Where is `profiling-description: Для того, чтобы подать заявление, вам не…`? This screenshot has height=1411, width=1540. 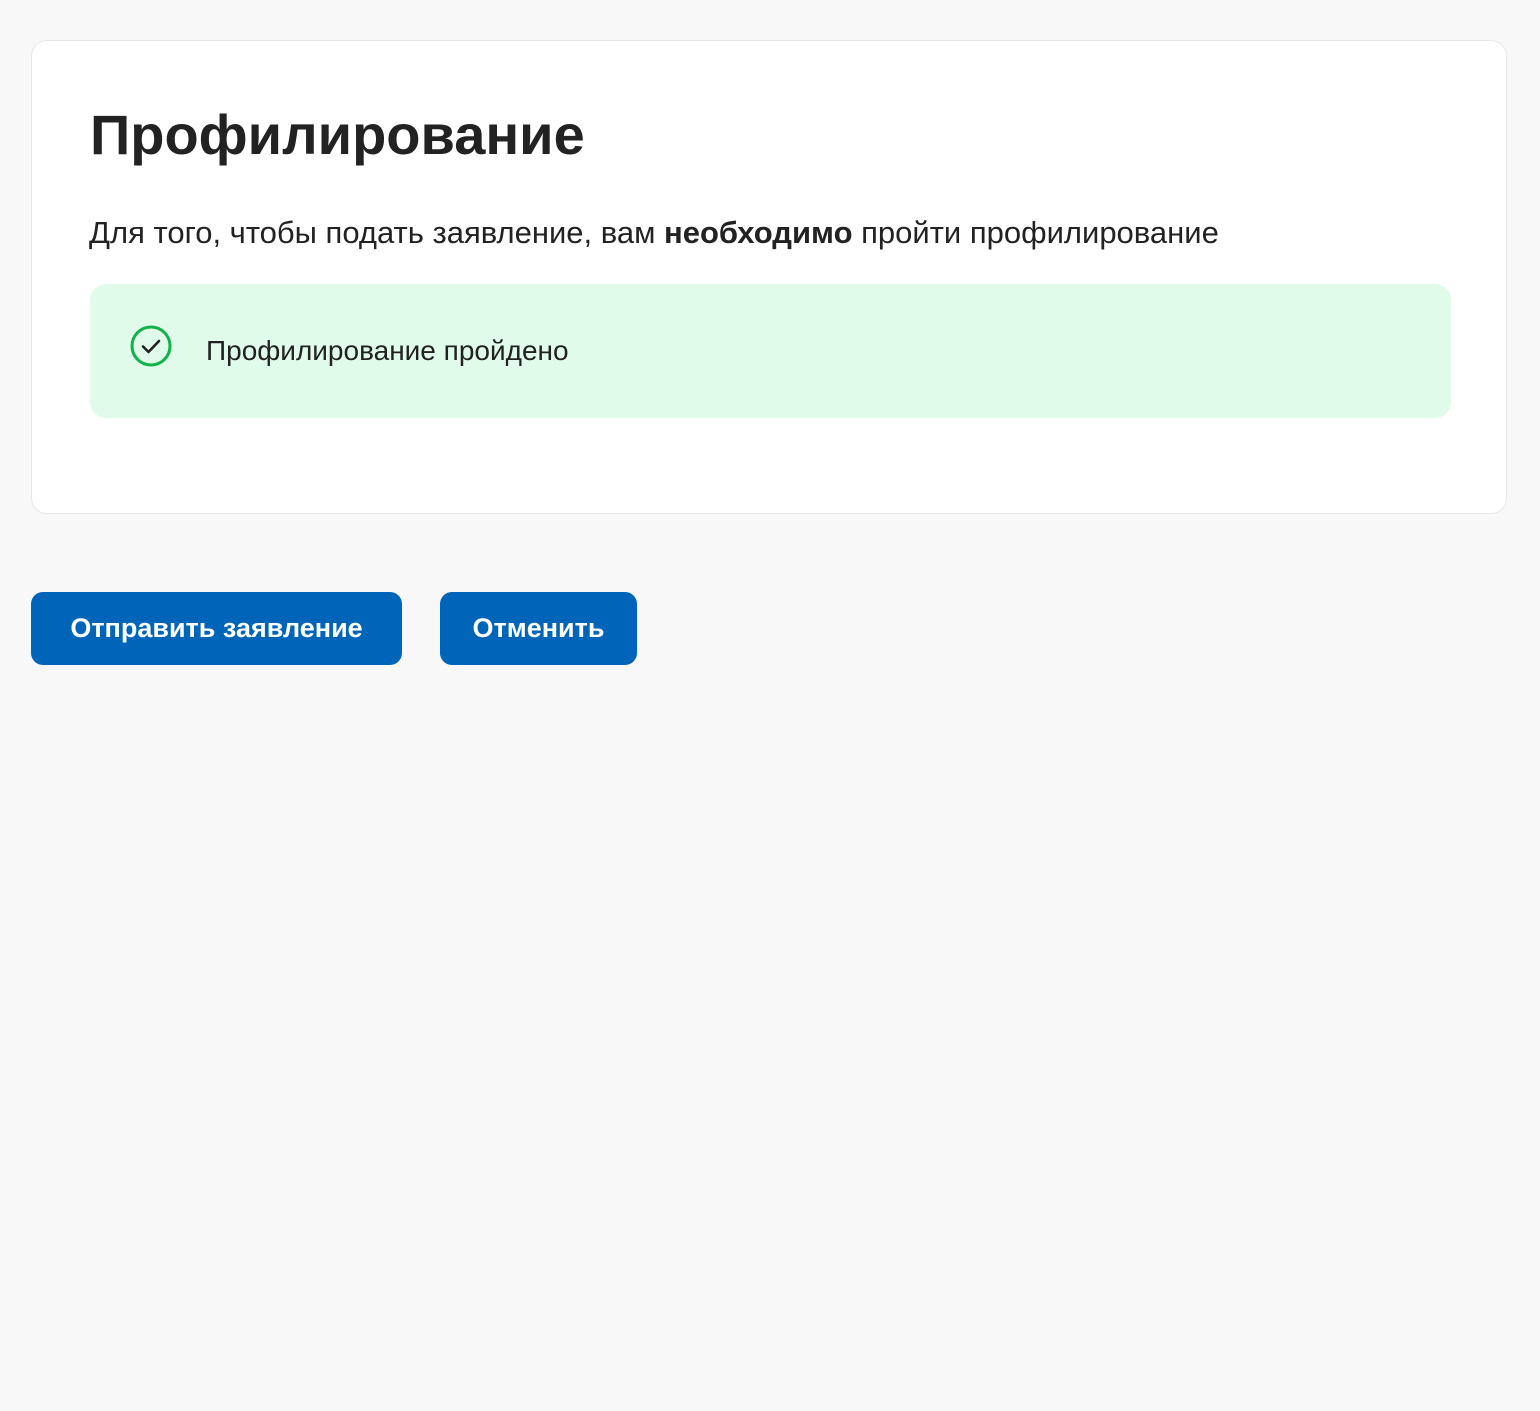
profiling-description: Для того, чтобы подать заявление, вам не… is located at coordinates (654, 233).